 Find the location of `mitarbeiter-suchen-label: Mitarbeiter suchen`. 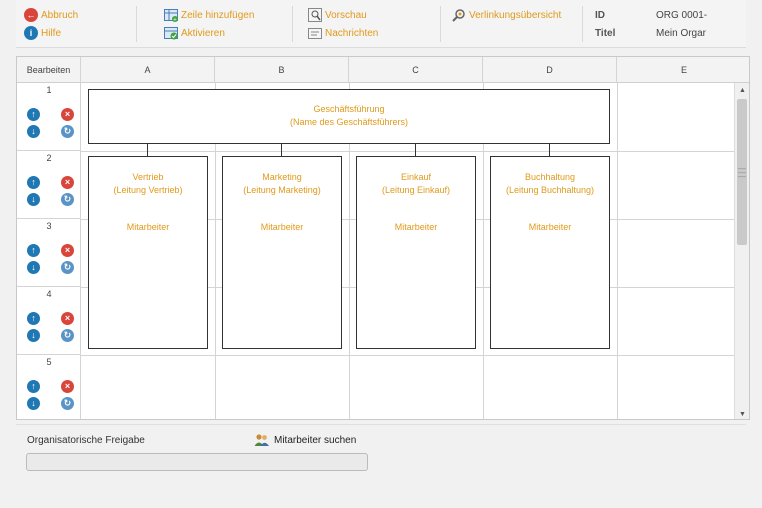

mitarbeiter-suchen-label: Mitarbeiter suchen is located at coordinates (315, 440).